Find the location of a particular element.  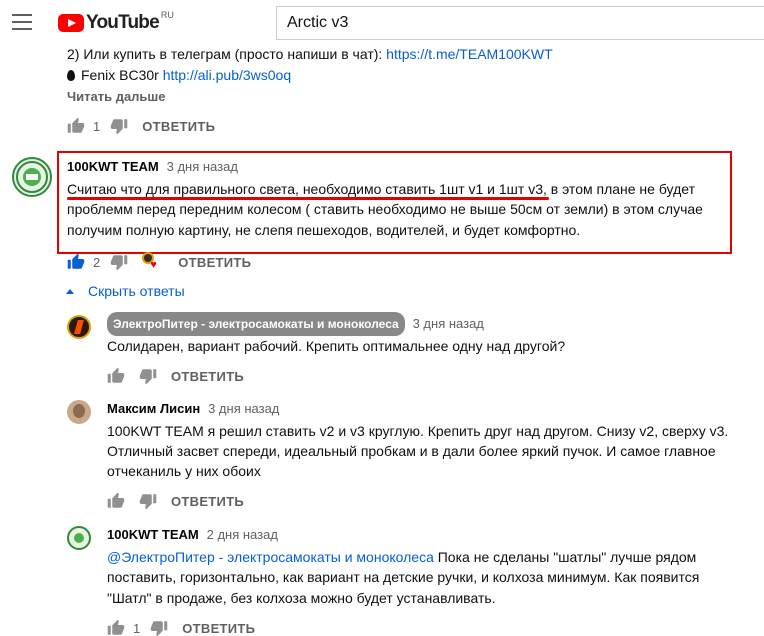

main-comment-actions: 2 ♥ ОТВЕТИТЬ is located at coordinates (159, 262).